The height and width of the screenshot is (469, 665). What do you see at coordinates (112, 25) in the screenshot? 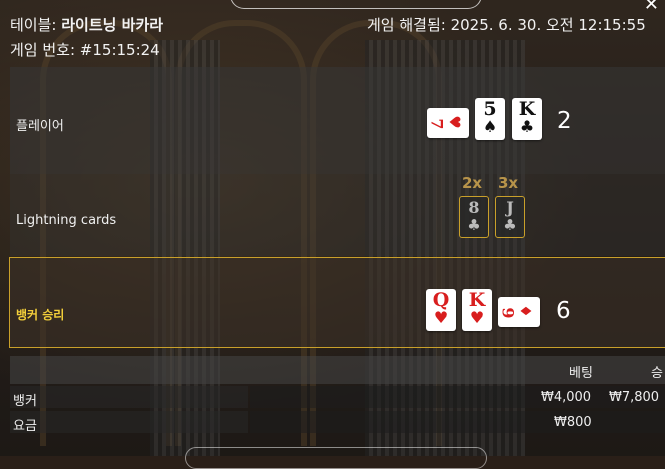
I see `table-name: 라이트닝 바카라` at bounding box center [112, 25].